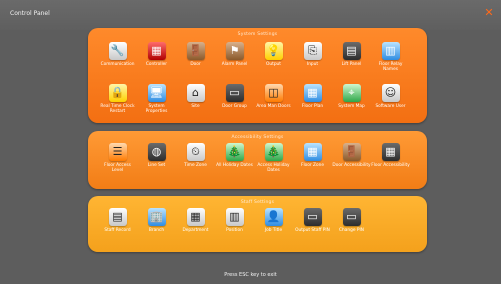  What do you see at coordinates (351, 152) in the screenshot?
I see `door-access-icon: 🚪` at bounding box center [351, 152].